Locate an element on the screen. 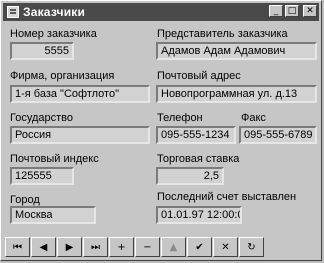 This screenshot has height=263, width=324. cancel-edit-button: ✕ is located at coordinates (225, 247).